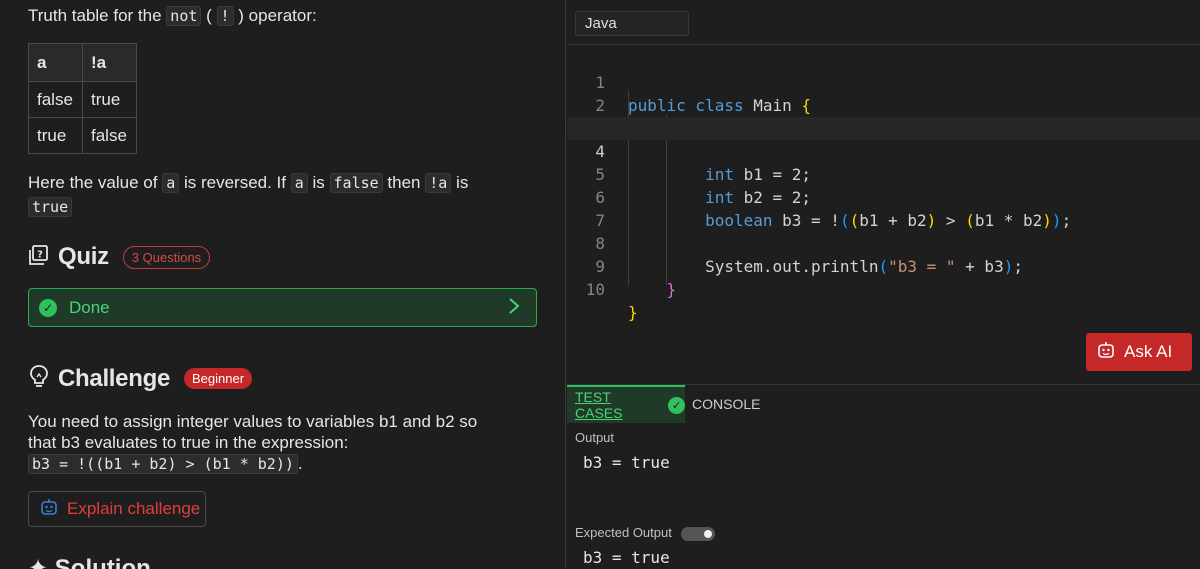 The image size is (1200, 569). I want to click on tab-console: CONSOLE, so click(726, 404).